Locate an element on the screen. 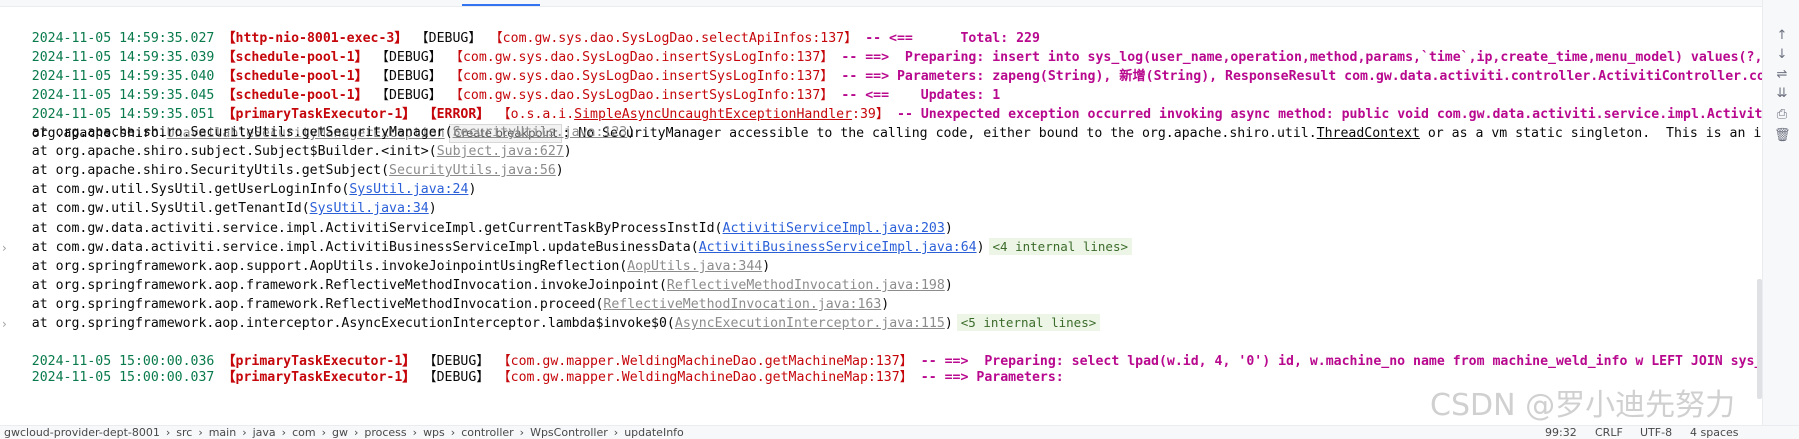 This screenshot has height=439, width=1799. internal-lines-fold: <5 internal lines> is located at coordinates (1028, 322).